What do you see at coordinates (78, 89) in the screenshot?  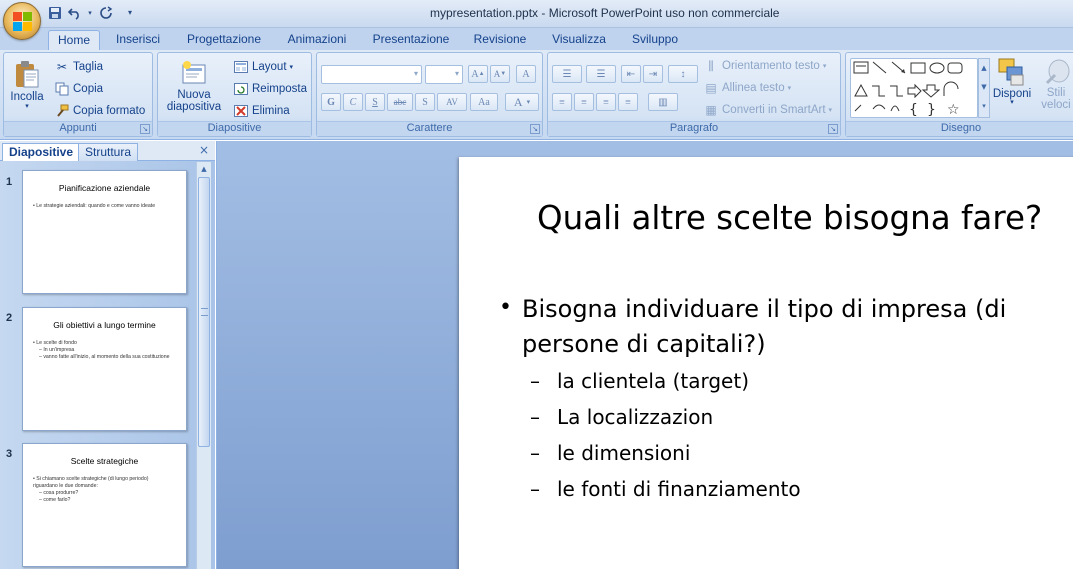 I see `copy-button: Copia` at bounding box center [78, 89].